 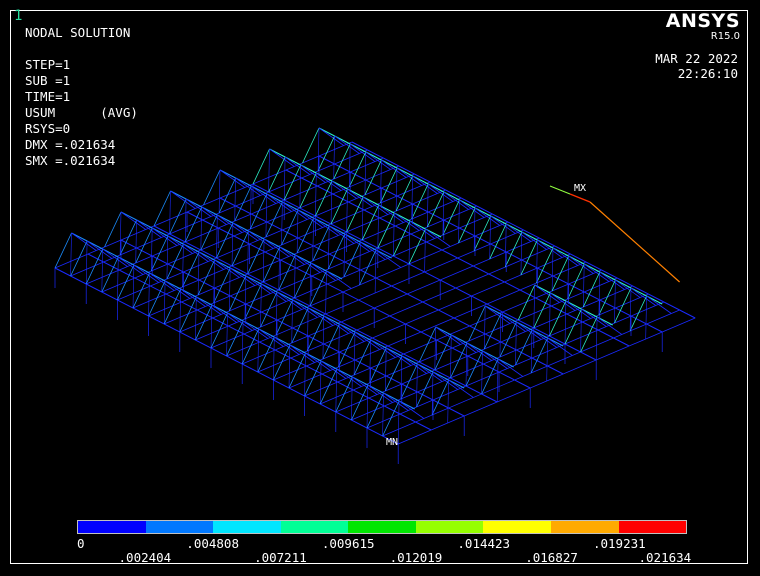 I want to click on legend-tick-label: .012019, so click(x=416, y=557).